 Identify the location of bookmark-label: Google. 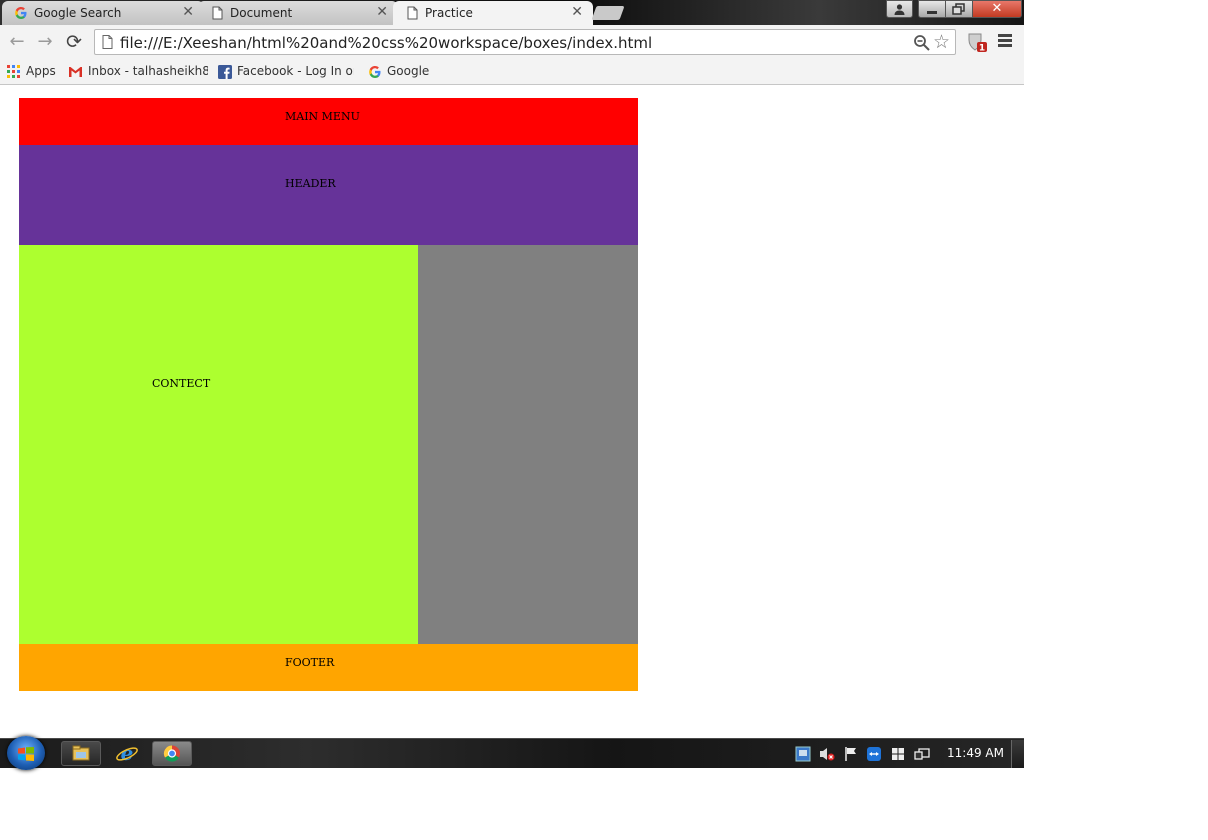
(408, 71).